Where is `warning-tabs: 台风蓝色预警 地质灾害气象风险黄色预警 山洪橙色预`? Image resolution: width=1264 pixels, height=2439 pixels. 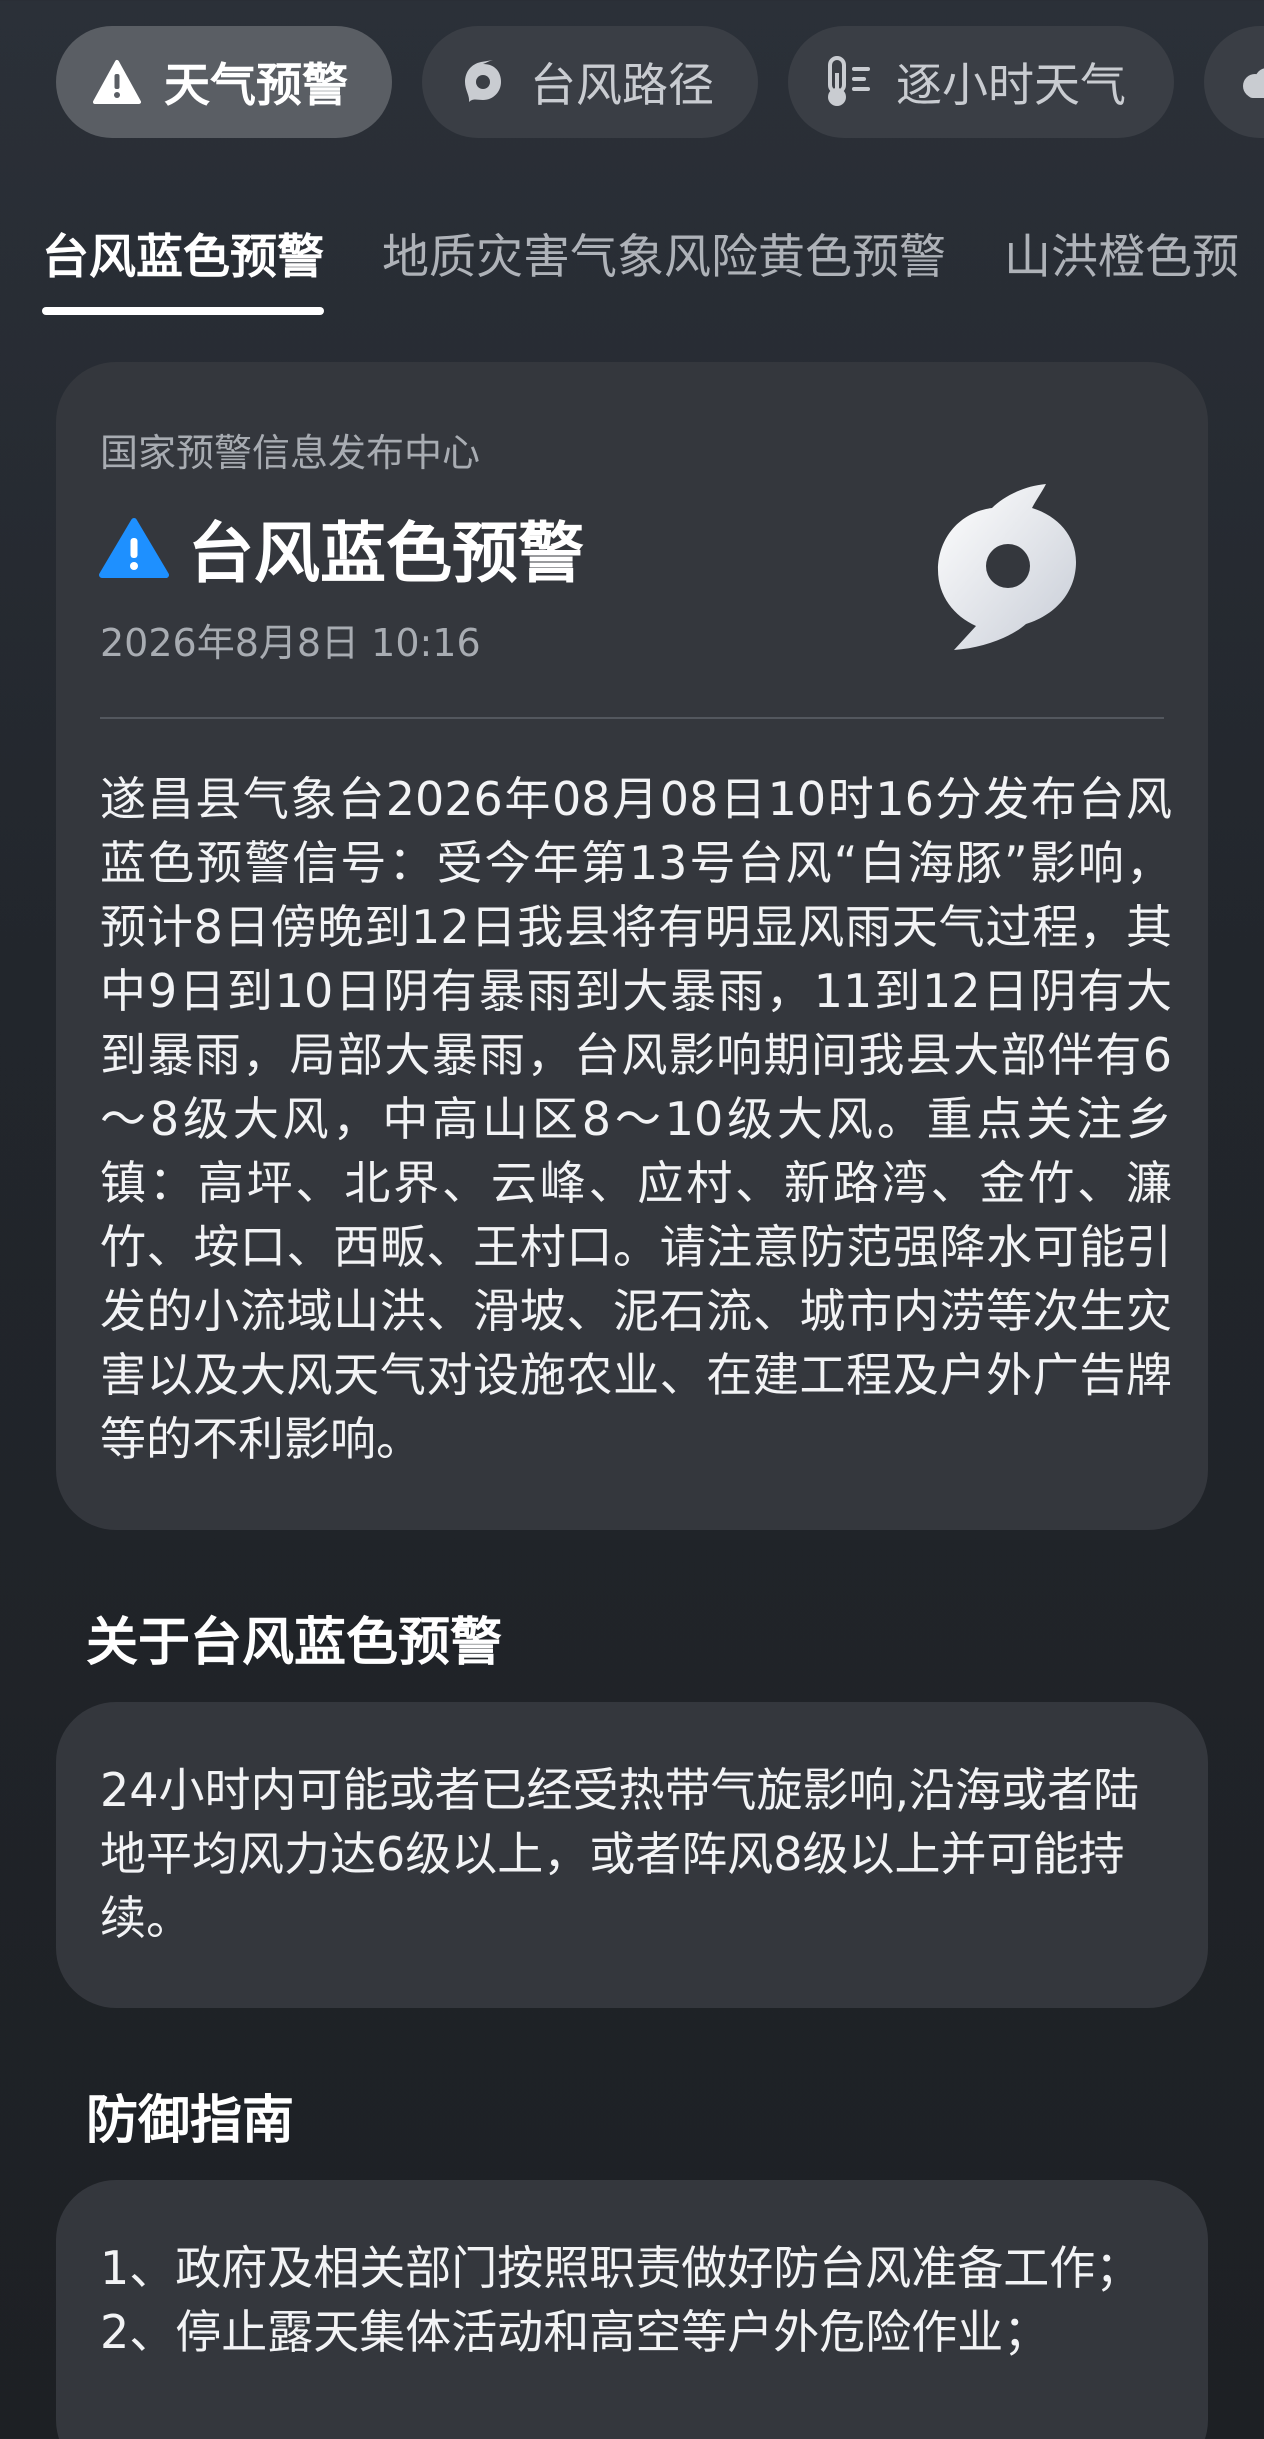 warning-tabs: 台风蓝色预警 地质灾害气象风险黄色预警 山洪橙色预 is located at coordinates (640, 266).